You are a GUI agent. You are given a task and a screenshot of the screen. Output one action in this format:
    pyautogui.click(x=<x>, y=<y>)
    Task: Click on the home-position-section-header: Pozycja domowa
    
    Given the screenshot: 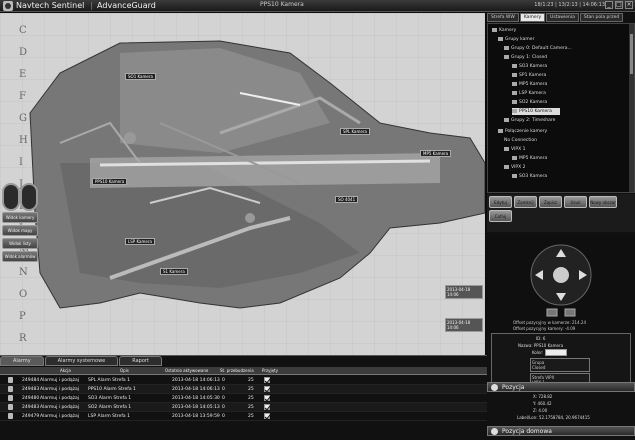 What is the action you would take?
    pyautogui.click(x=561, y=431)
    